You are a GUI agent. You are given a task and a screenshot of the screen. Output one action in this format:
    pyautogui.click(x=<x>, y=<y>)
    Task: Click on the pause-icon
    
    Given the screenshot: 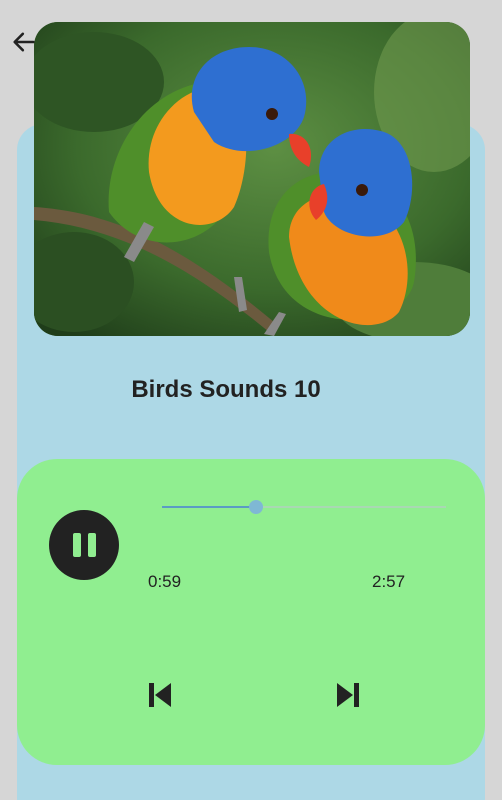 What is the action you would take?
    pyautogui.click(x=84, y=545)
    